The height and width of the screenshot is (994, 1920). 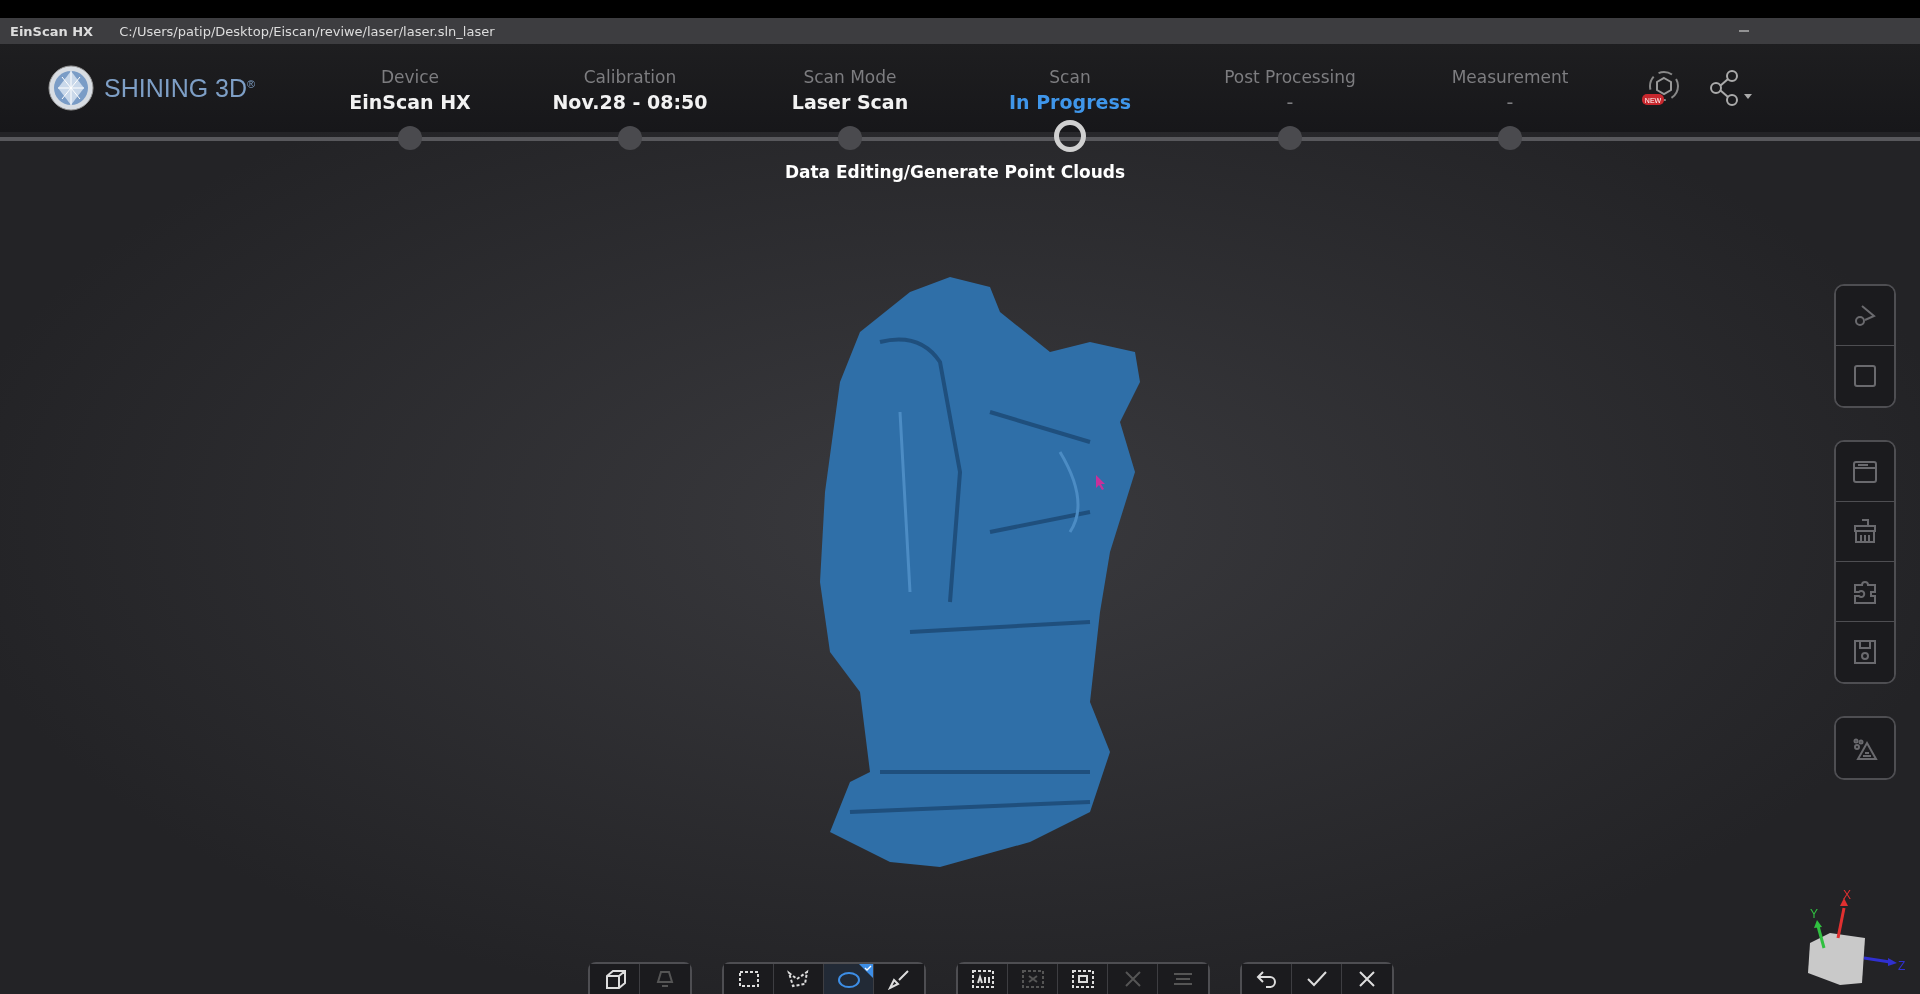 What do you see at coordinates (1865, 472) in the screenshot?
I see `panel-tool-button` at bounding box center [1865, 472].